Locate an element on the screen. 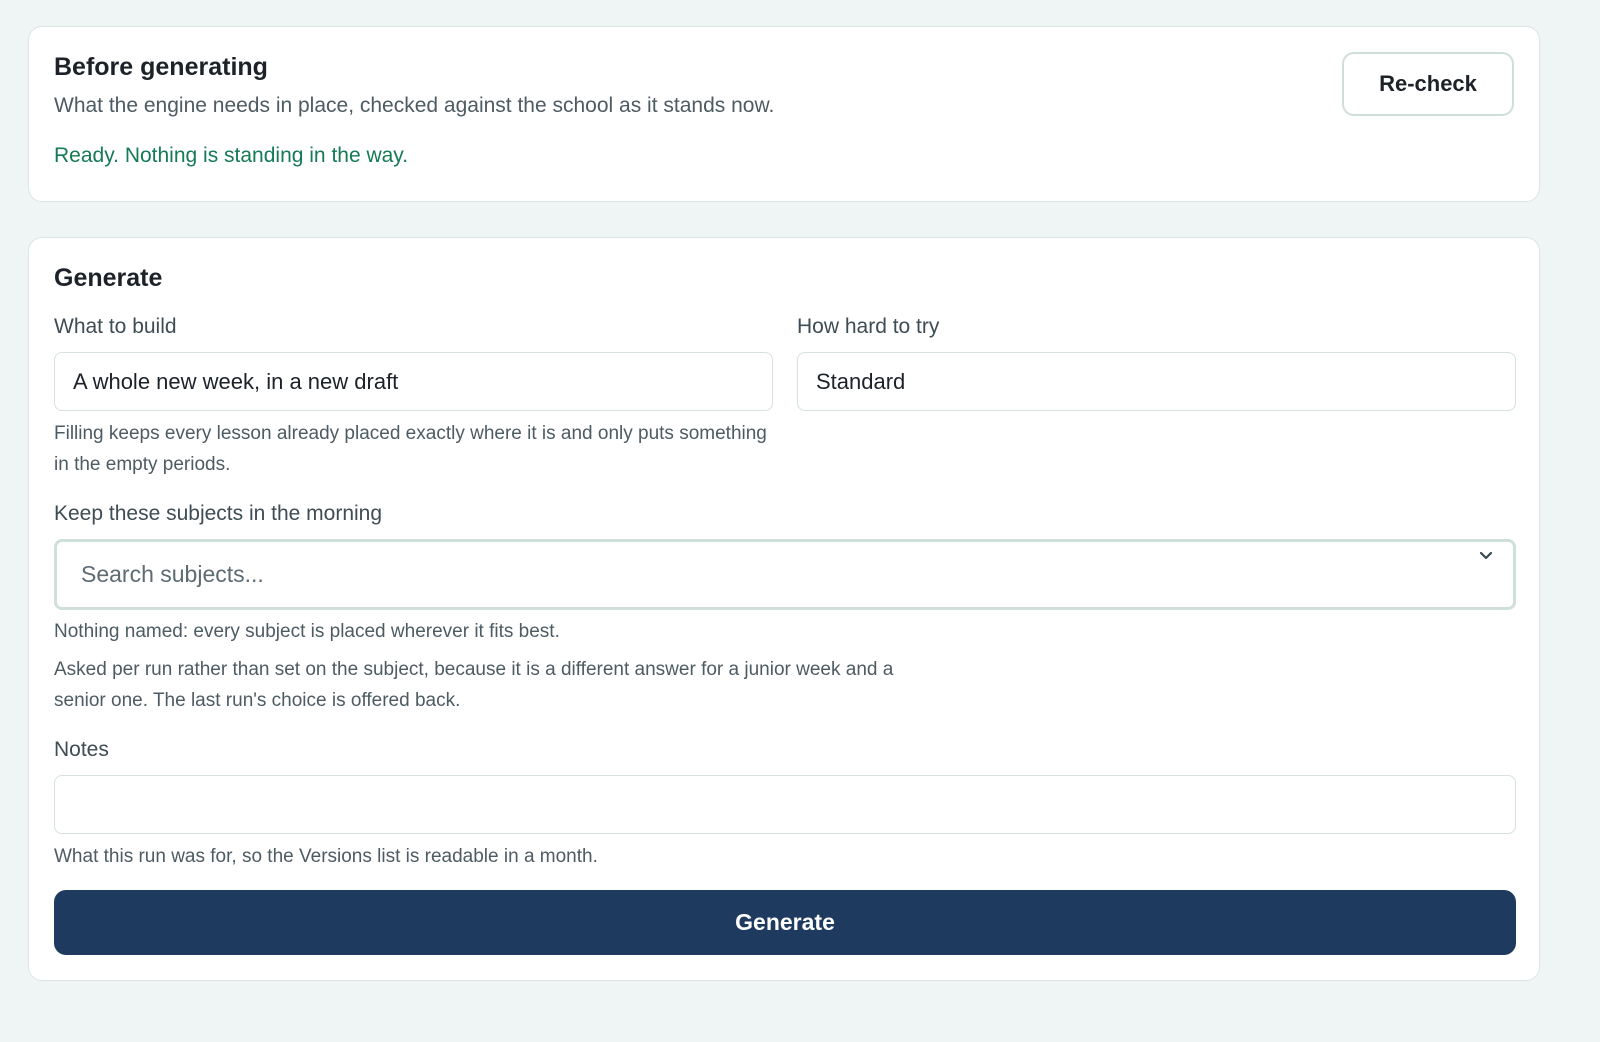 The image size is (1600, 1042). chevron-down-icon is located at coordinates (1486, 557).